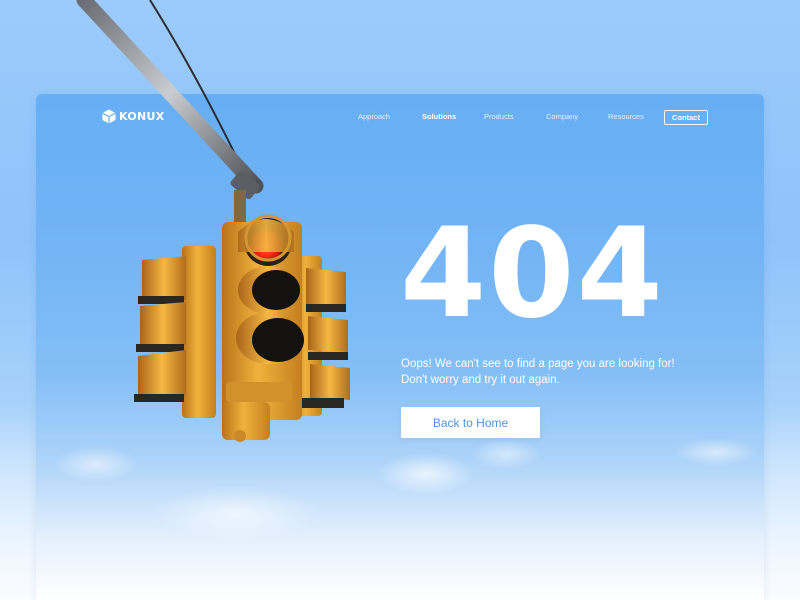 This screenshot has height=600, width=800. What do you see at coordinates (686, 117) in the screenshot?
I see `contact-button: Contact` at bounding box center [686, 117].